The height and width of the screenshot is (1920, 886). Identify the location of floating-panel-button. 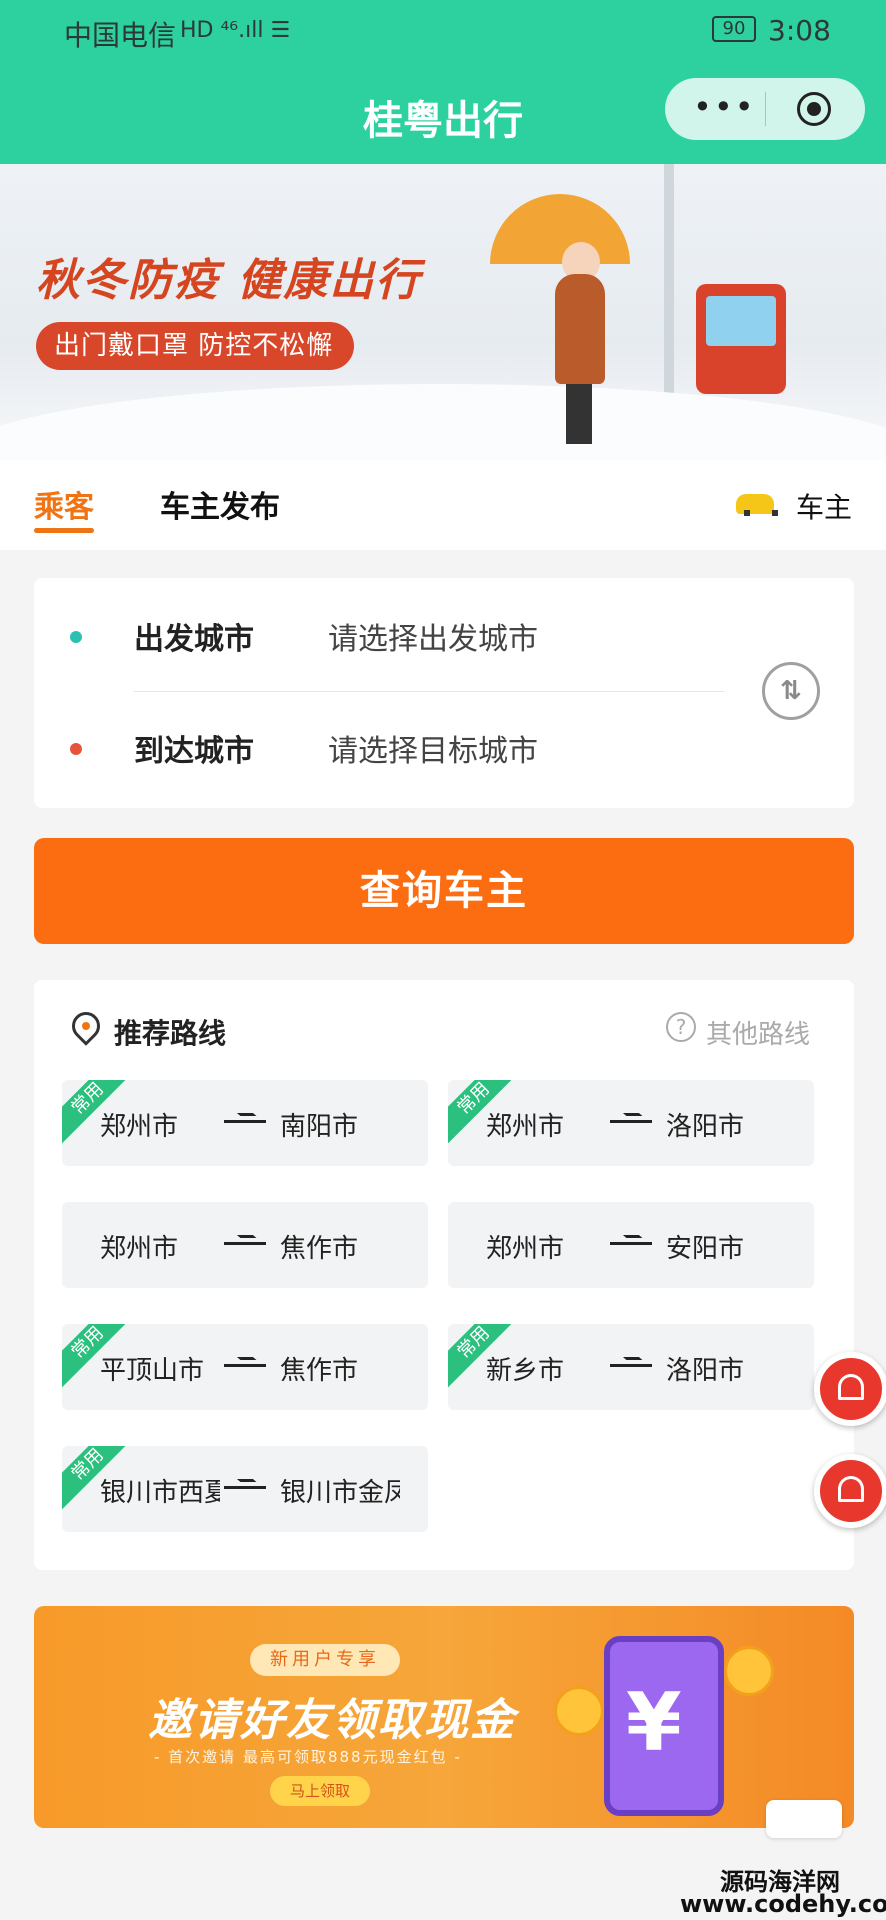
(804, 1819).